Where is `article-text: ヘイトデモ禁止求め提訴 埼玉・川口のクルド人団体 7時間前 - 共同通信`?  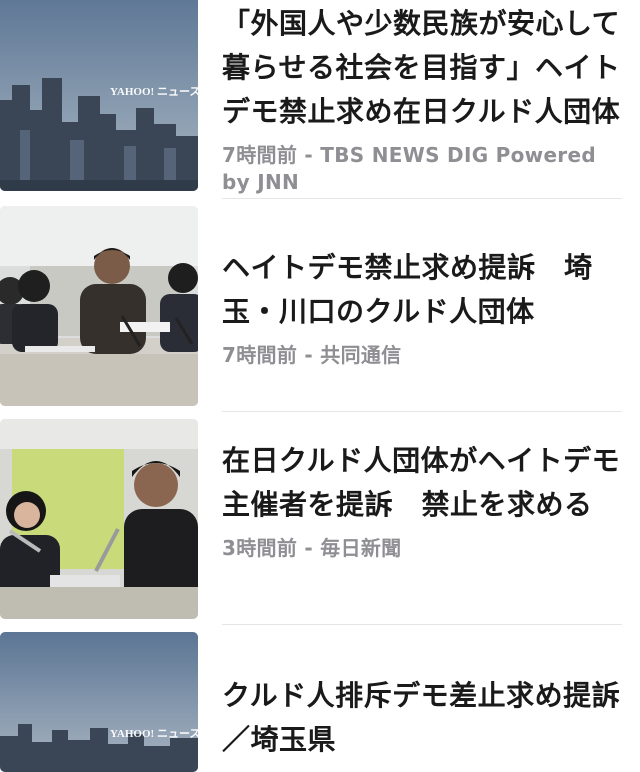 article-text: ヘイトデモ禁止求め提訴 埼玉・川口のクルド人団体 7時間前 - 共同通信 is located at coordinates (422, 307).